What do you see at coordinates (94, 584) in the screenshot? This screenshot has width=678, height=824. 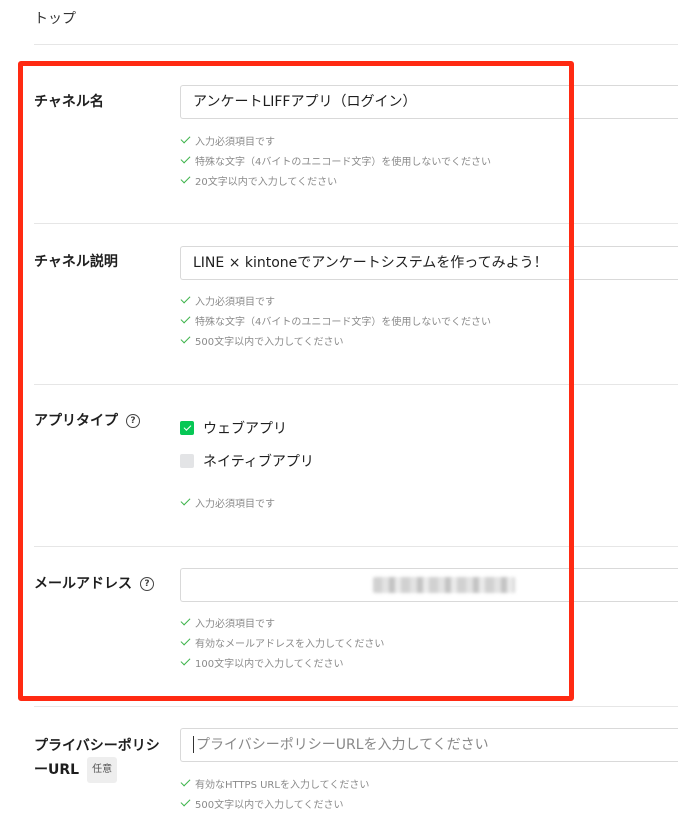 I see `email-label: メールアドレス ?` at bounding box center [94, 584].